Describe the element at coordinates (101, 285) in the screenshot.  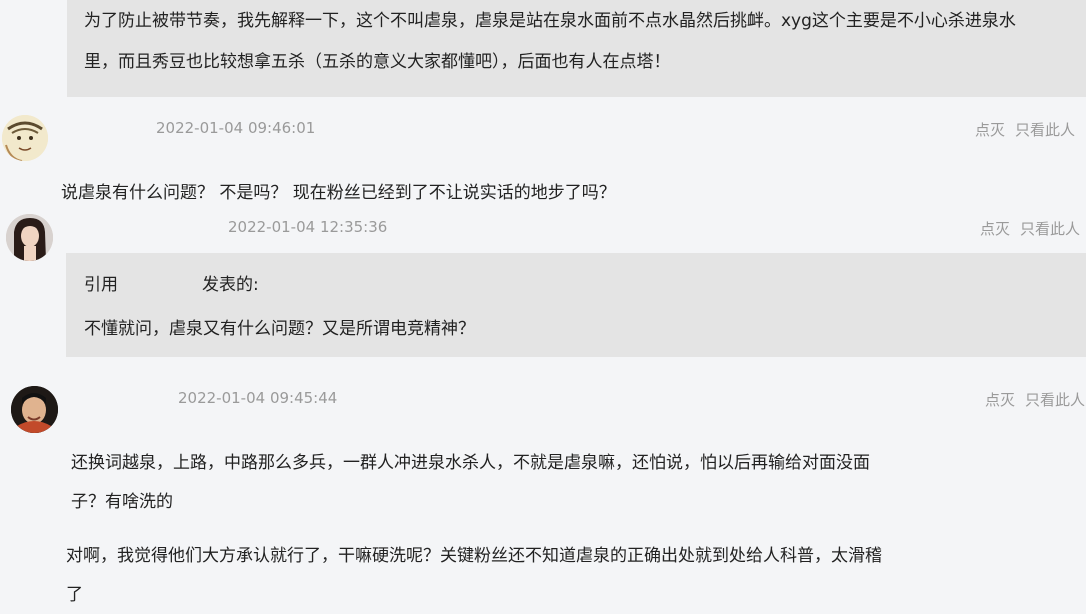
I see `quote-prefix: 引用` at that location.